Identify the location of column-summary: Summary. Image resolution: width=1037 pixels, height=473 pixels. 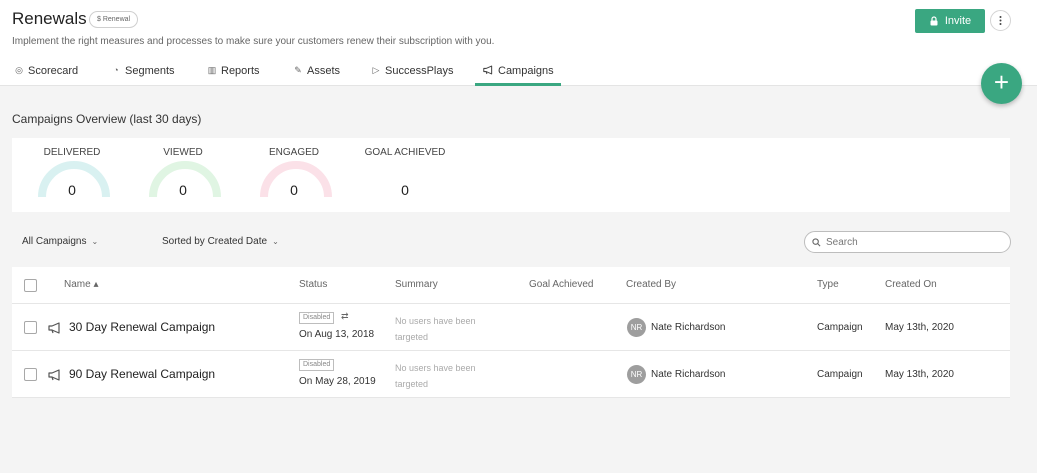
(416, 284).